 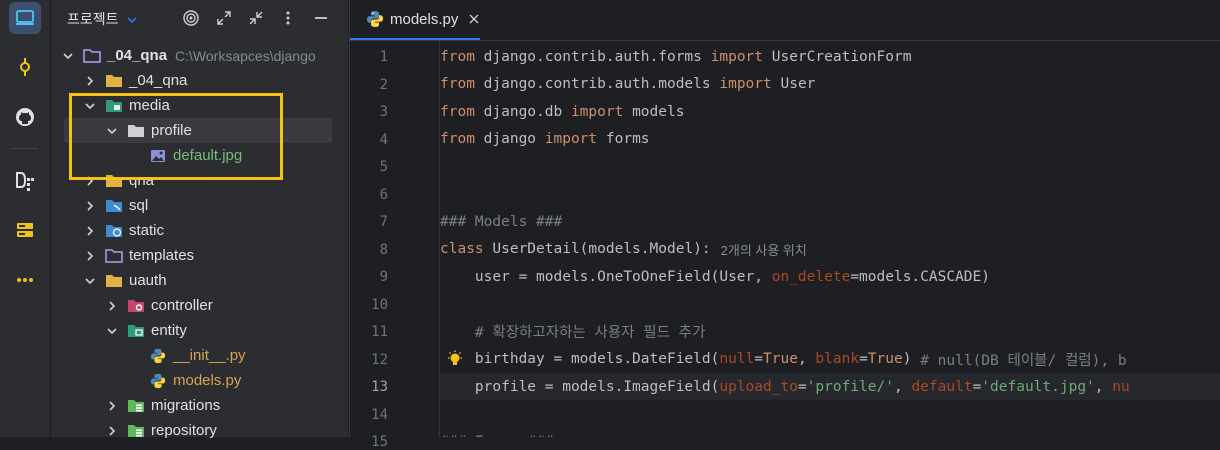 What do you see at coordinates (455, 359) in the screenshot?
I see `lightbulb-icon` at bounding box center [455, 359].